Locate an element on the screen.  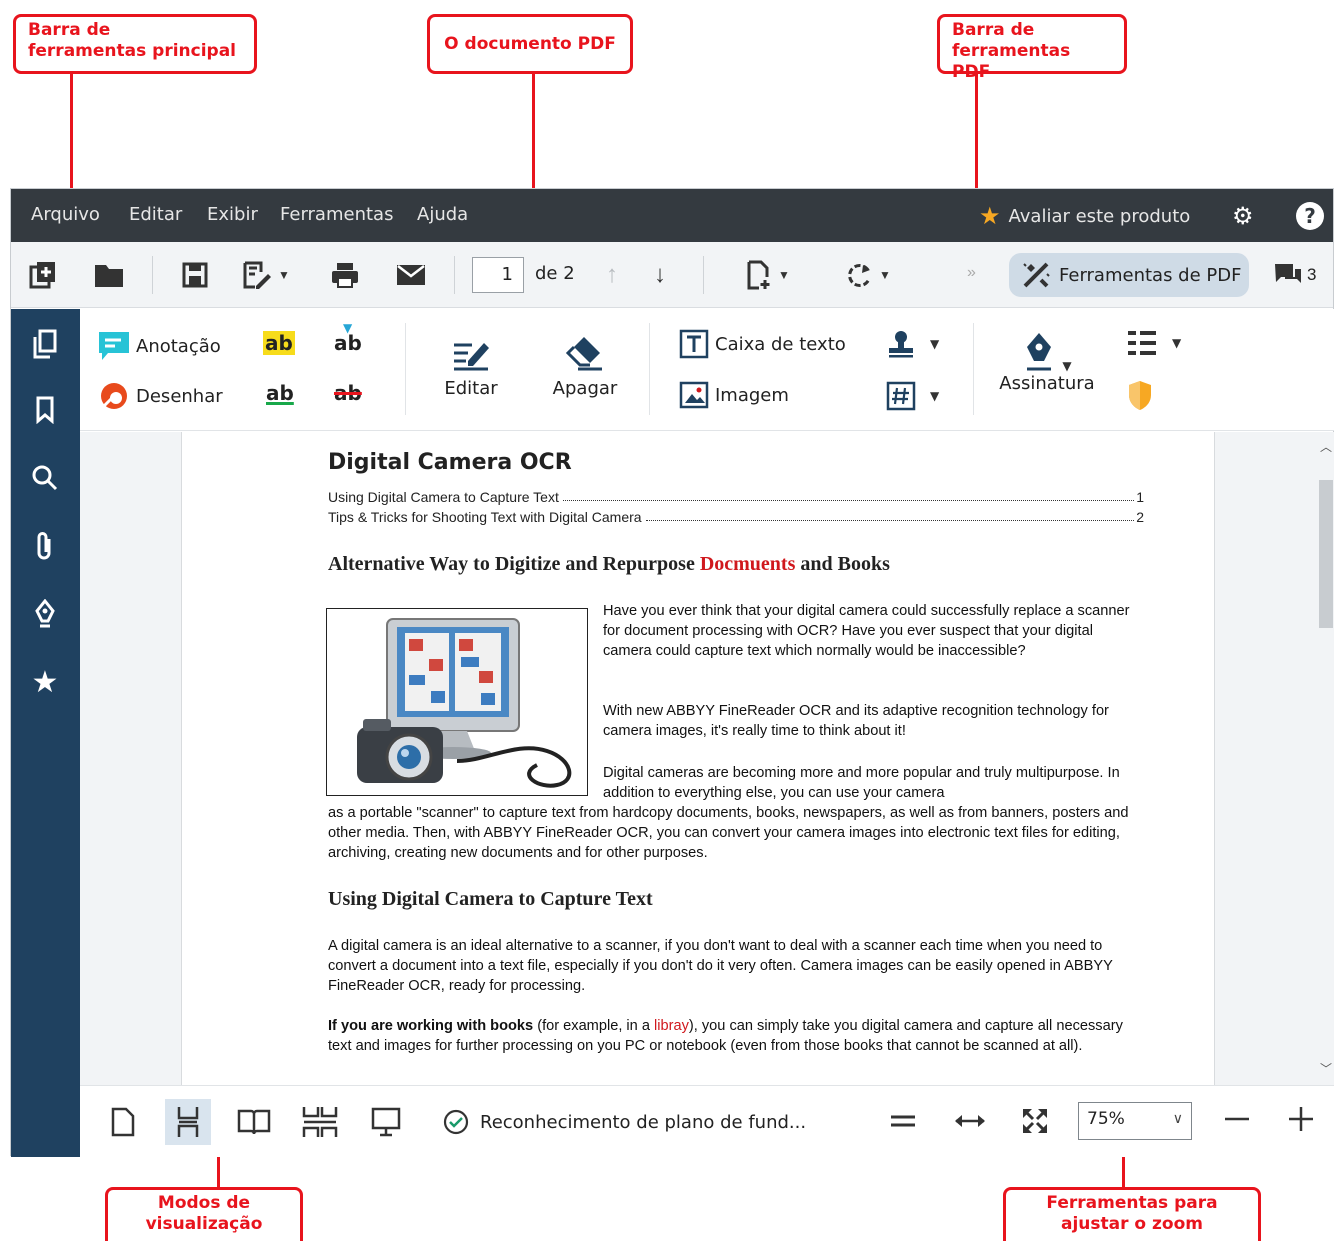
print-button is located at coordinates (345, 275).